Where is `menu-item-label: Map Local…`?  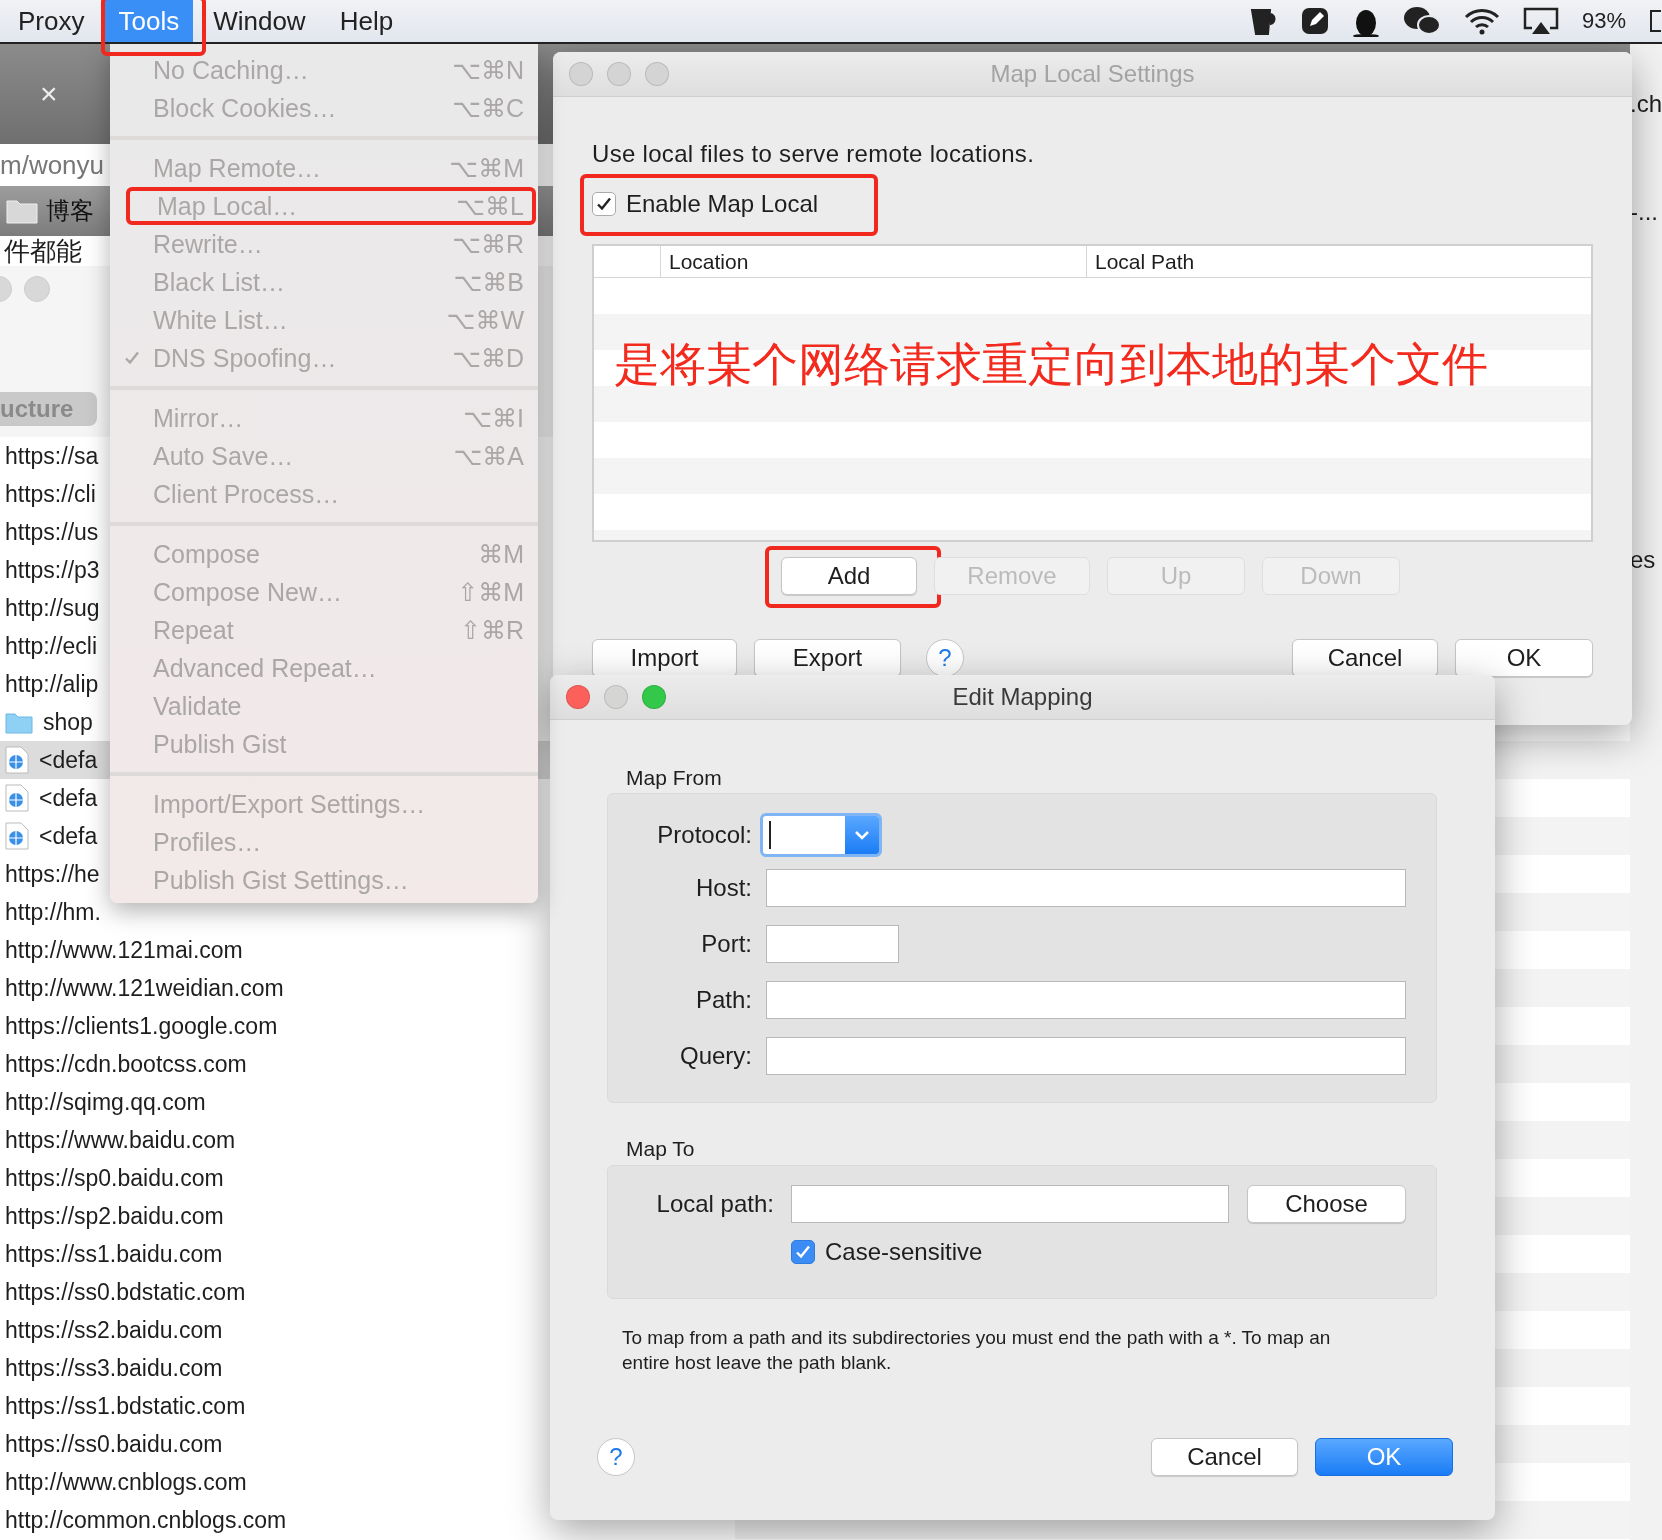 menu-item-label: Map Local… is located at coordinates (228, 206).